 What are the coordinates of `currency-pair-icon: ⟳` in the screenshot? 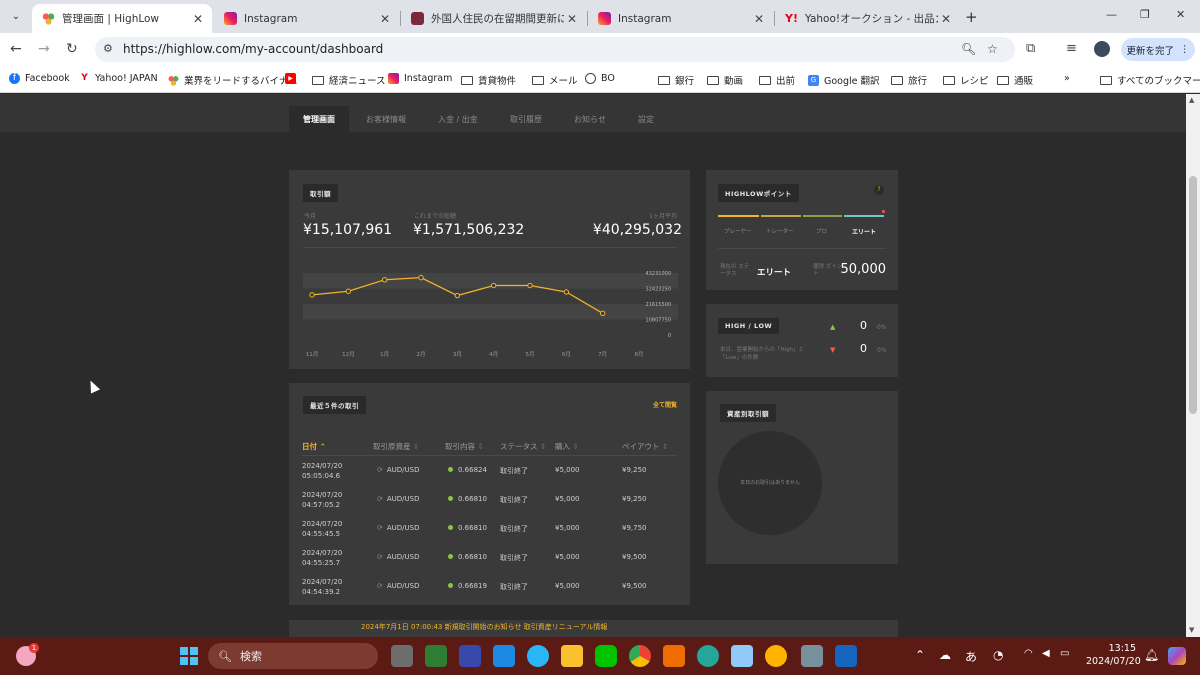 It's located at (380, 528).